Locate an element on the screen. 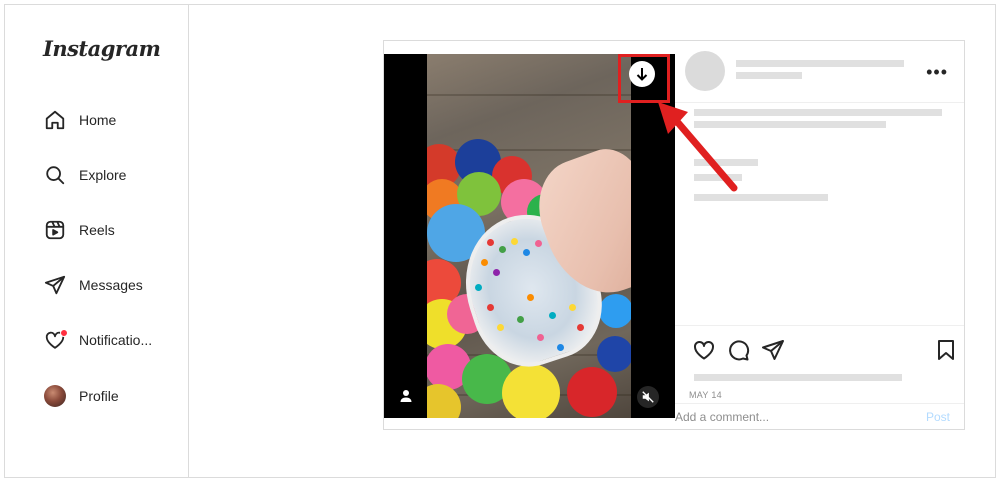  sidebar-item-messages: Messages is located at coordinates (93, 285).